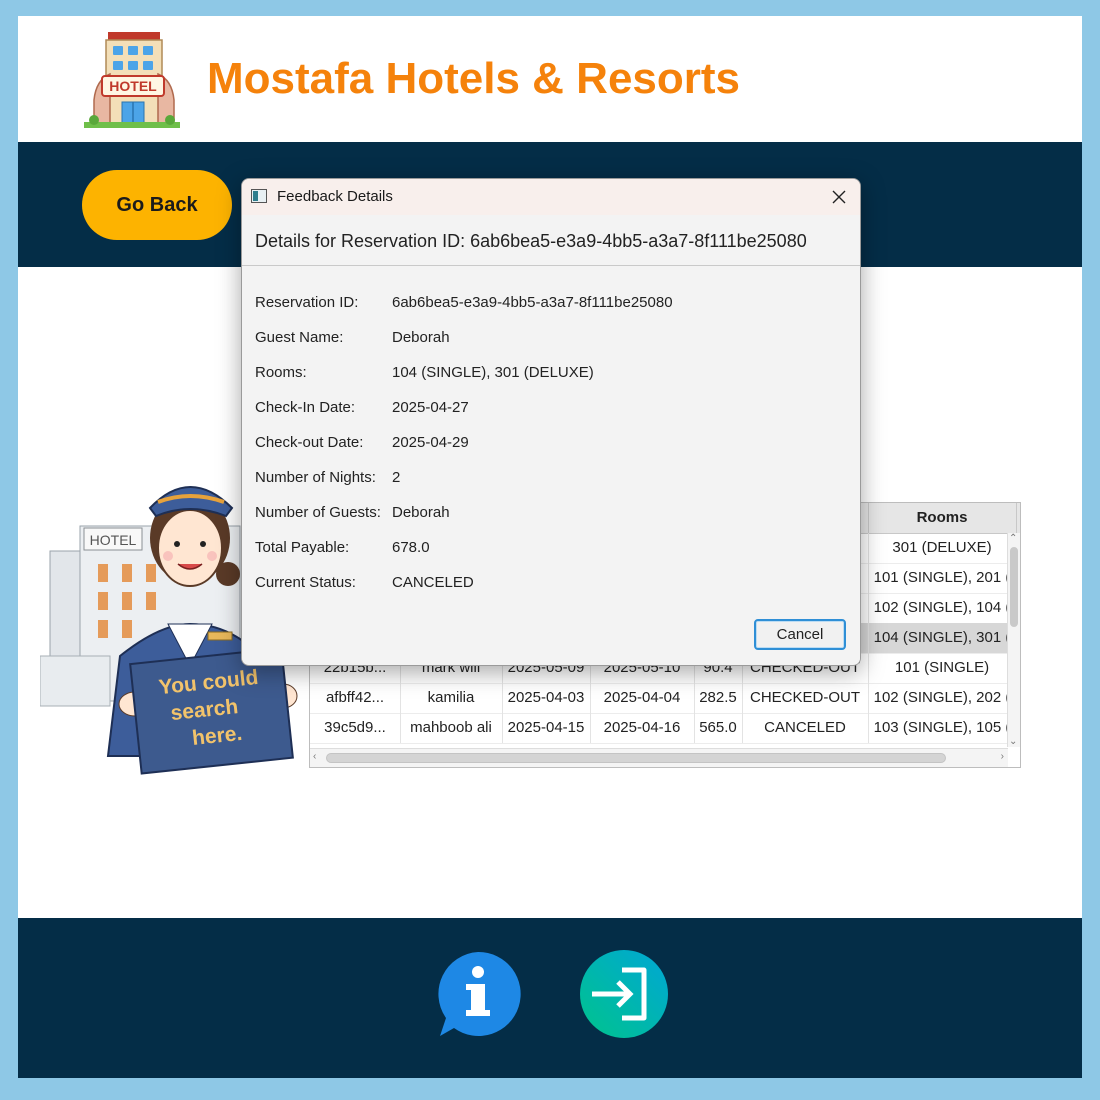 This screenshot has height=1100, width=1100. Describe the element at coordinates (551, 197) in the screenshot. I see `dialog-titlebar: Feedback Details` at that location.